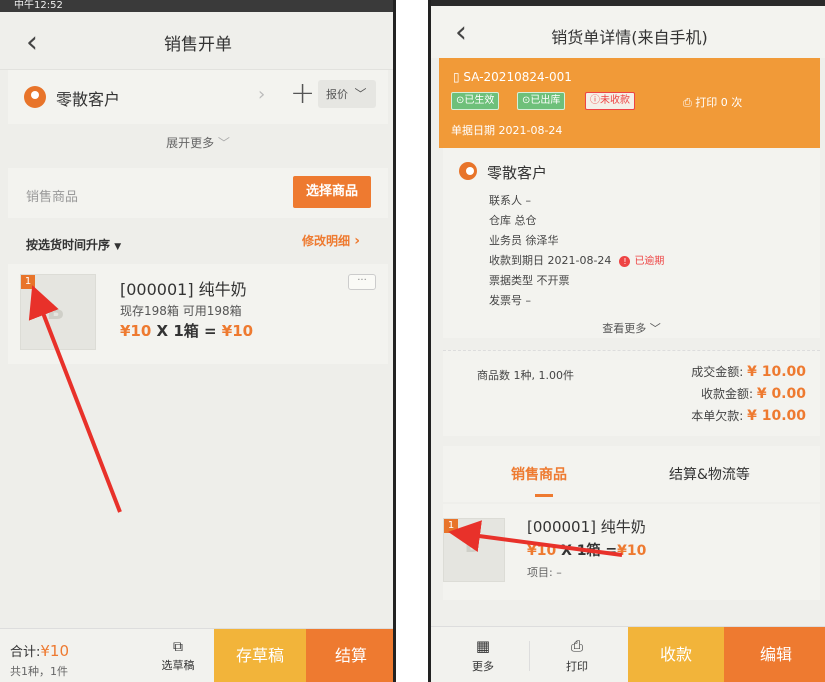 The image size is (825, 682). I want to click on total-value: ¥10, so click(55, 651).